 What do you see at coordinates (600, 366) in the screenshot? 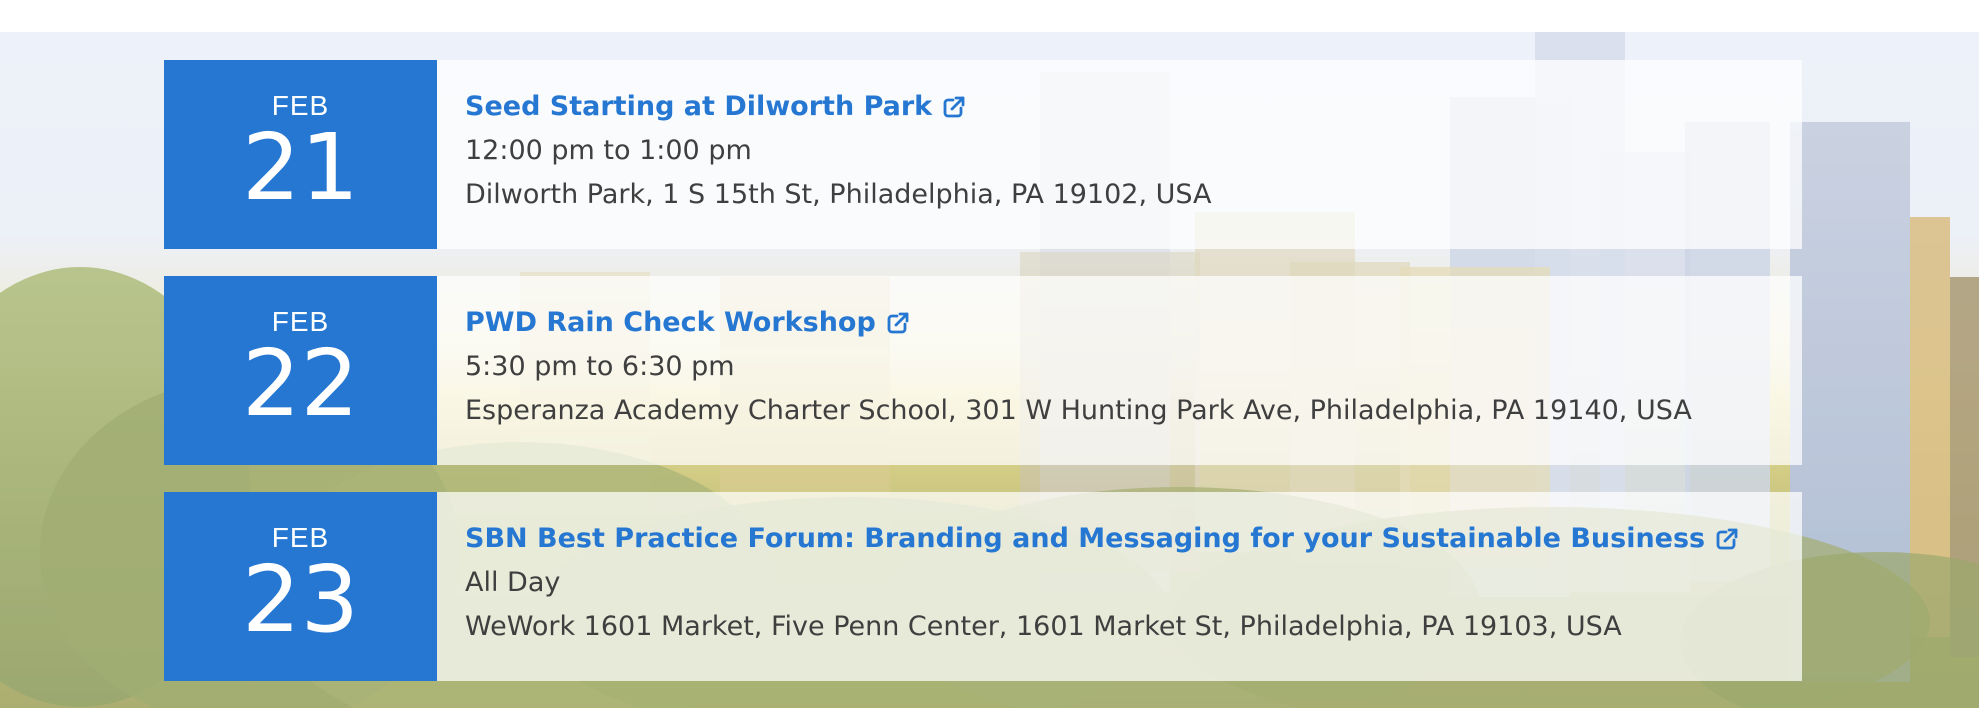
I see `event-time: 5:30 pm to 6:30 pm` at bounding box center [600, 366].